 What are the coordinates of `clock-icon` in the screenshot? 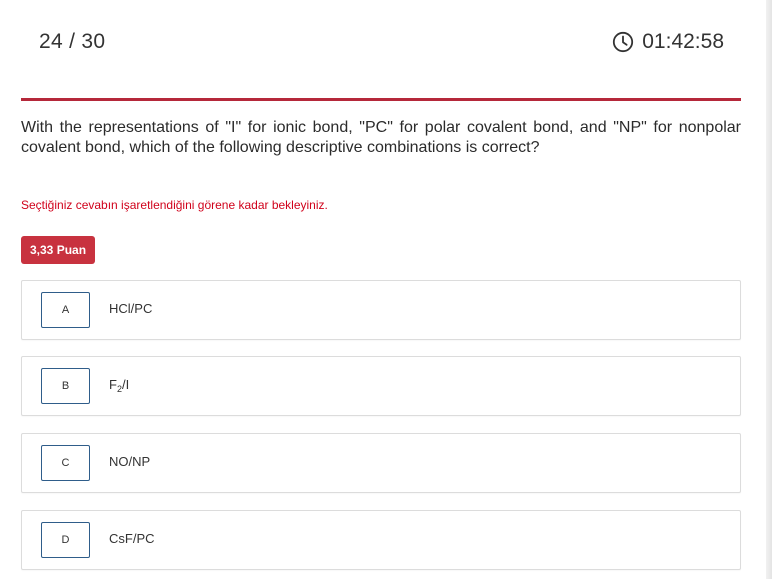 It's located at (623, 42).